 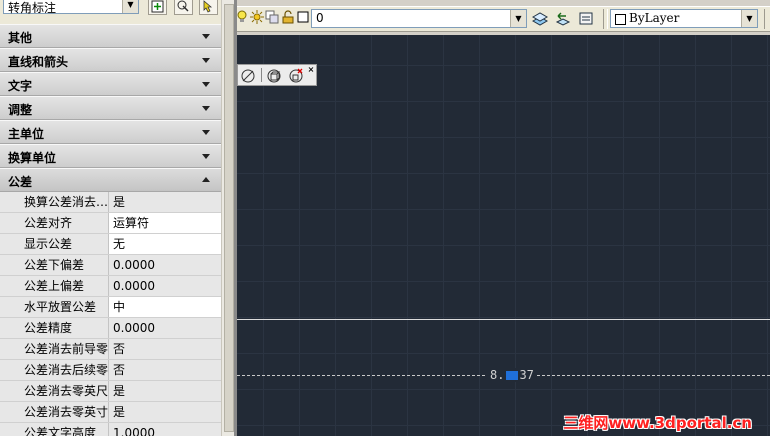 I want to click on property-row: 公差下偏差 0.0000, so click(x=110, y=265).